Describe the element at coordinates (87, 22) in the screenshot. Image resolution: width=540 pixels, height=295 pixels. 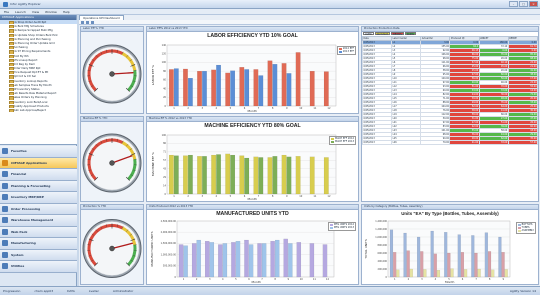
I see `print-icon` at that location.